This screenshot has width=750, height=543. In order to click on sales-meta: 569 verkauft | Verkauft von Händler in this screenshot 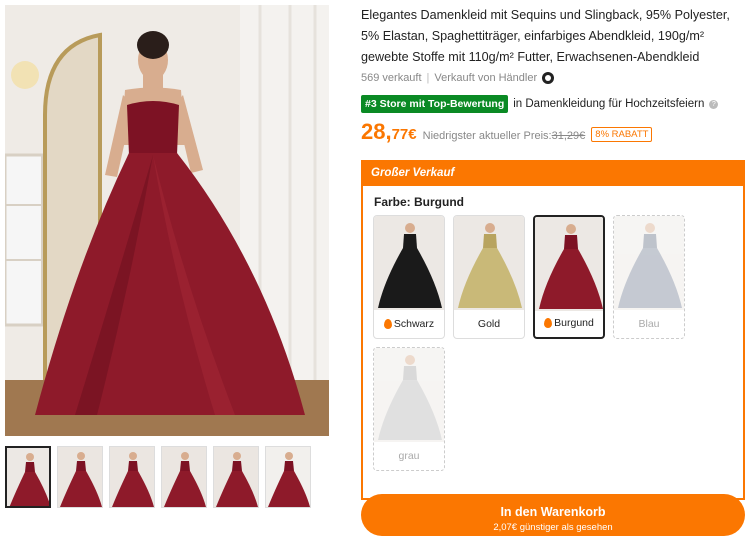, I will do `click(458, 78)`.